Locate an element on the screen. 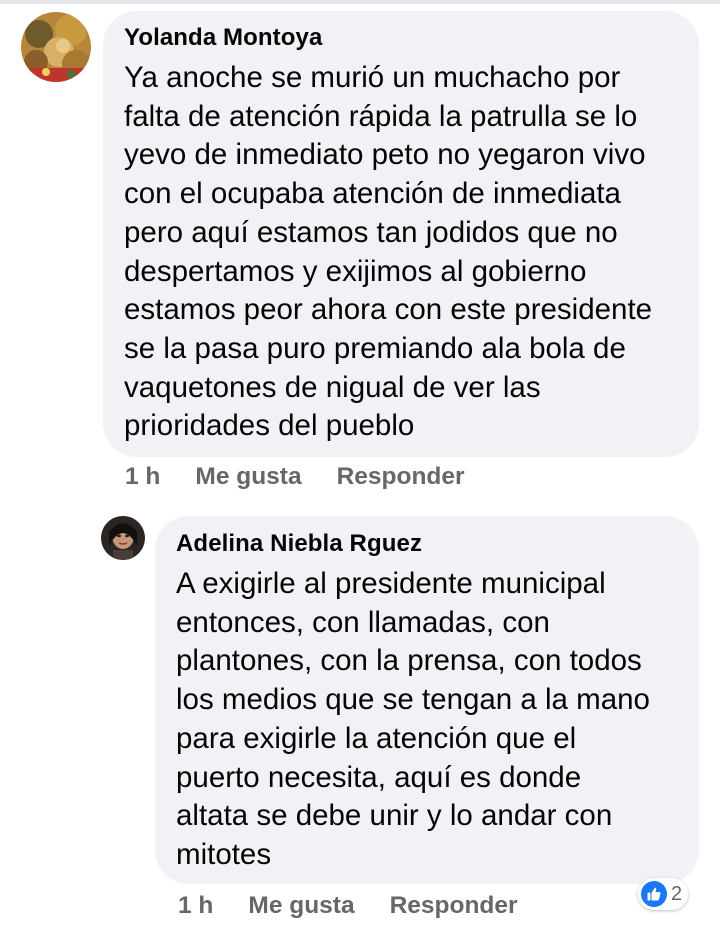  reply-timestamp: 1 h is located at coordinates (195, 906).